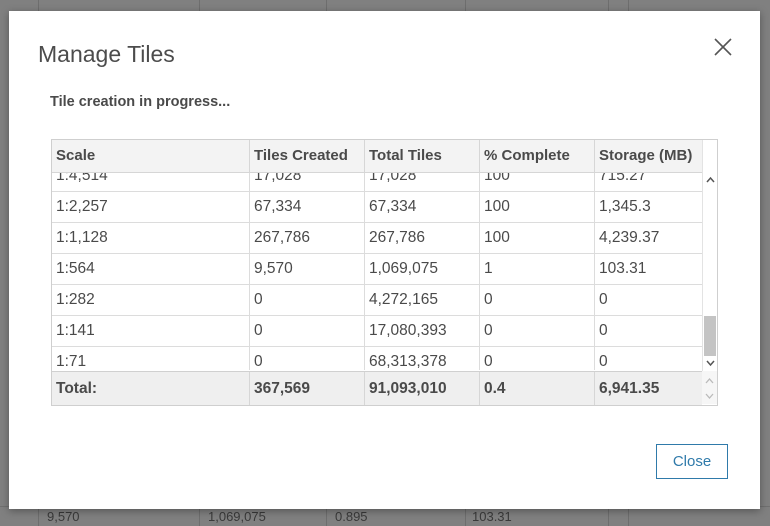 This screenshot has height=526, width=770. I want to click on cell-storage: 715.27, so click(623, 178).